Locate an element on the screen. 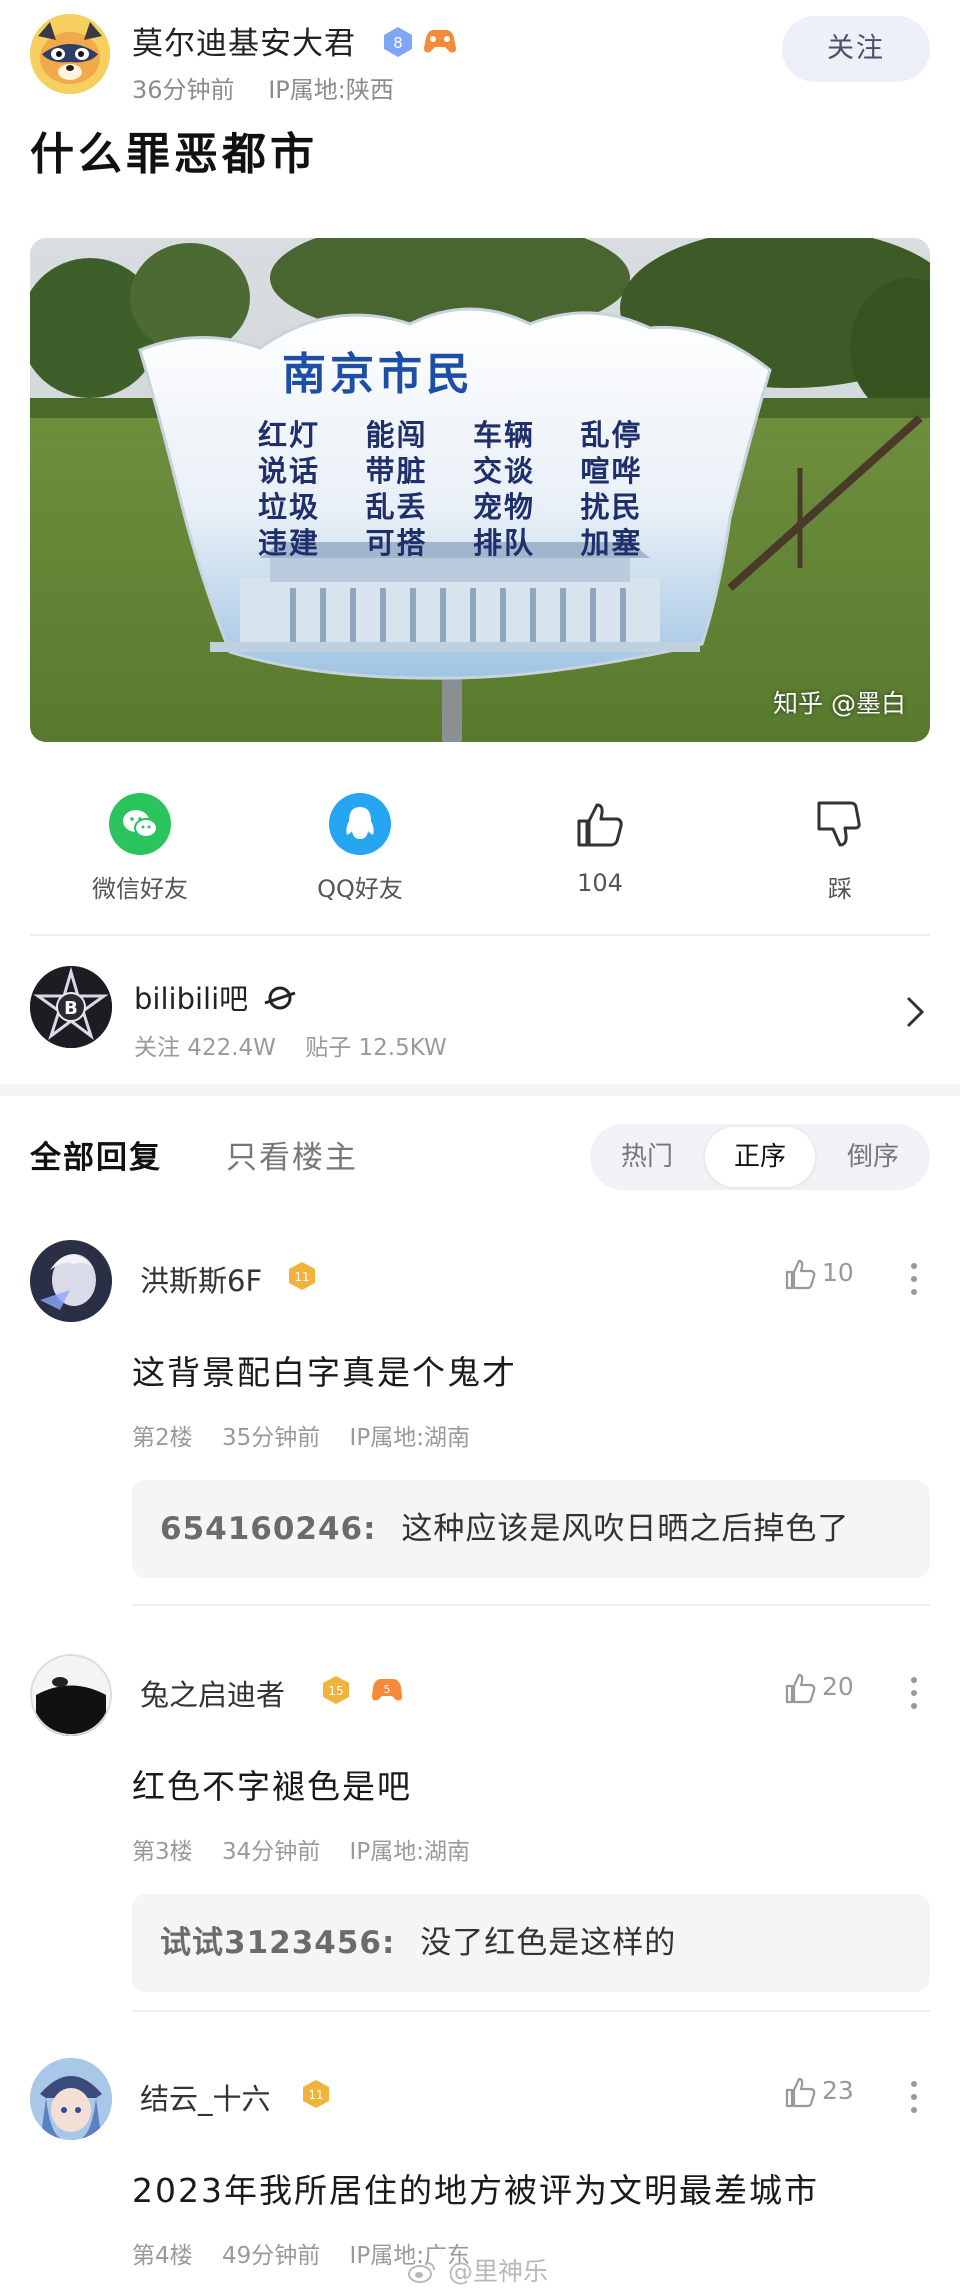 The width and height of the screenshot is (960, 2289). sign-row: 垃圾 乱丢 宠物 扰民 is located at coordinates (473, 504).